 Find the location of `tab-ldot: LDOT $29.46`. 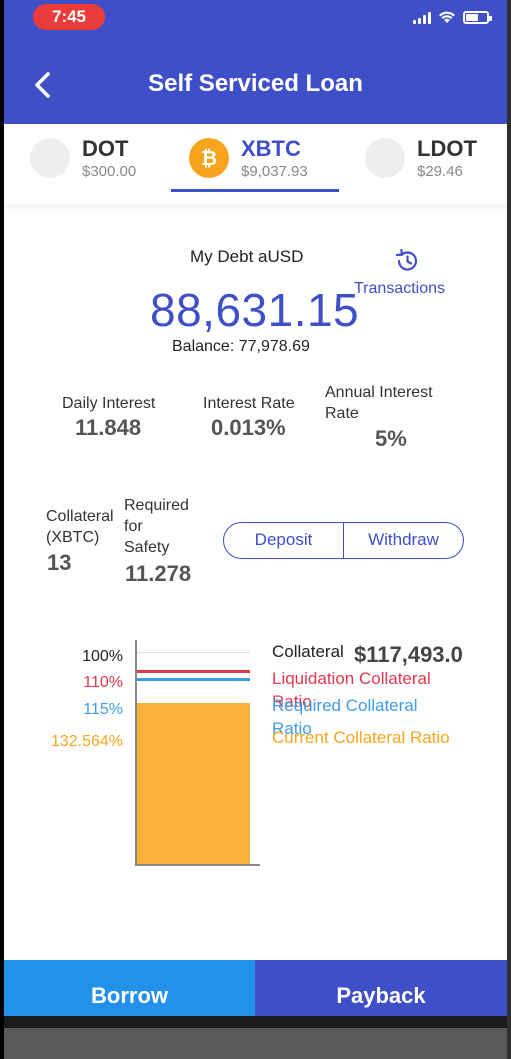

tab-ldot: LDOT $29.46 is located at coordinates (435, 158).